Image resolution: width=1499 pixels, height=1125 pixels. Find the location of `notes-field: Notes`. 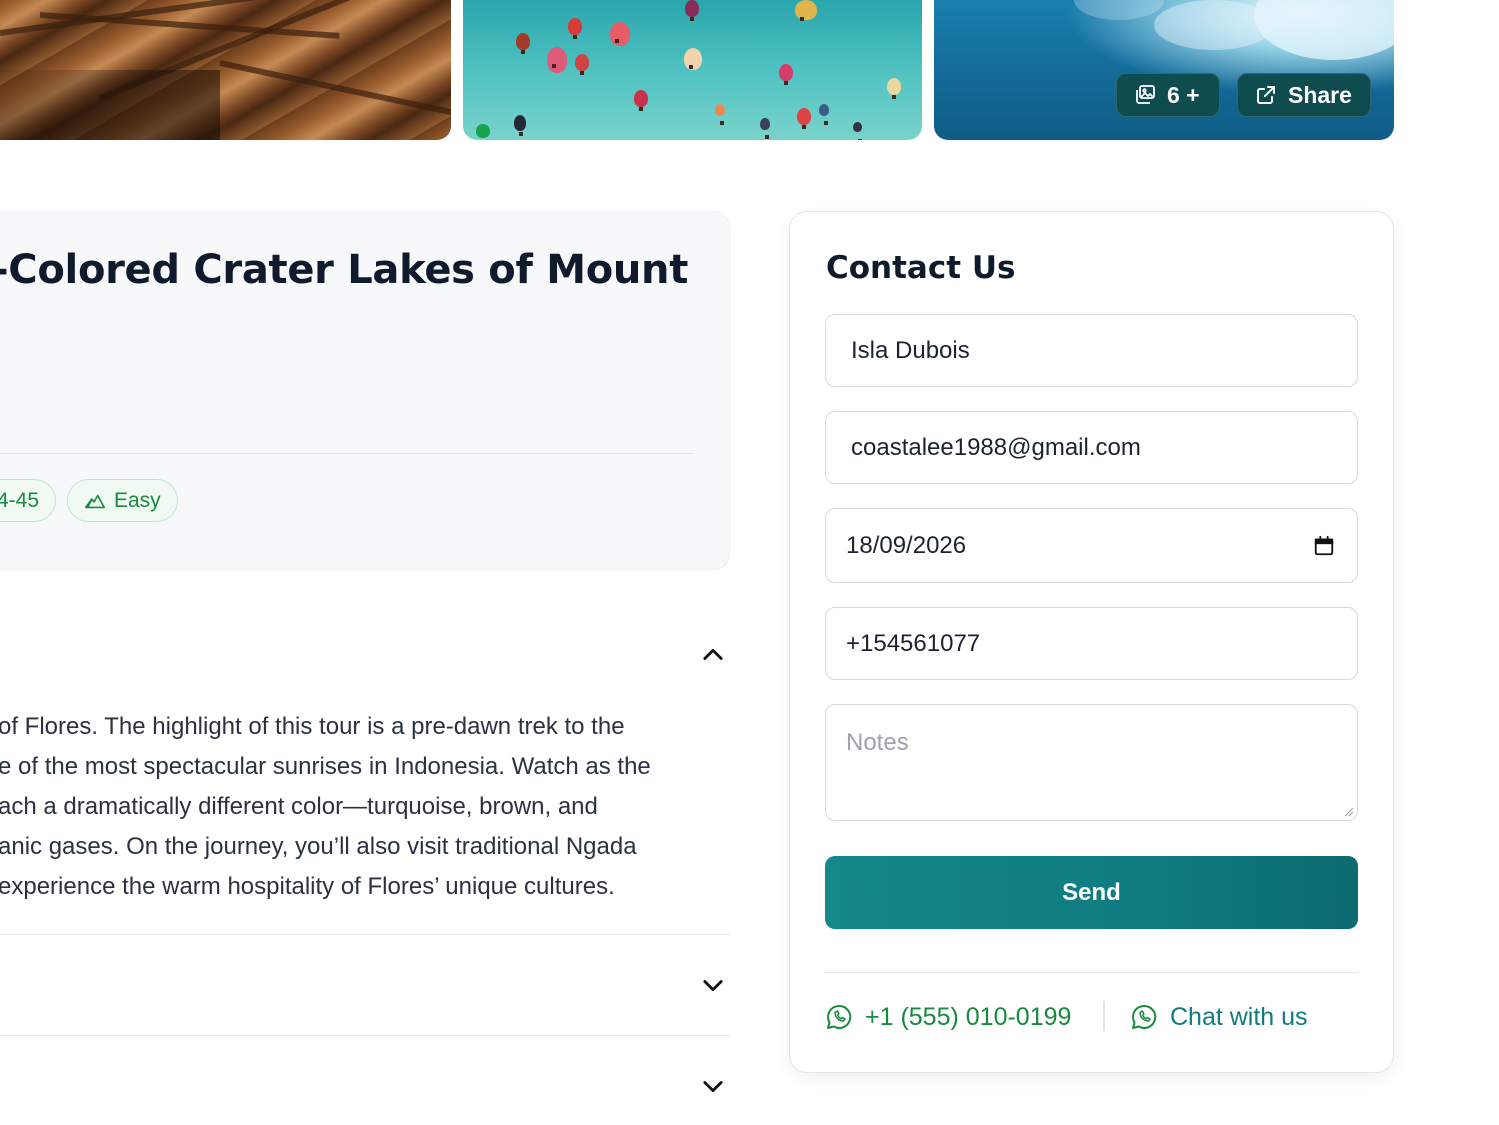

notes-field: Notes is located at coordinates (1091, 762).